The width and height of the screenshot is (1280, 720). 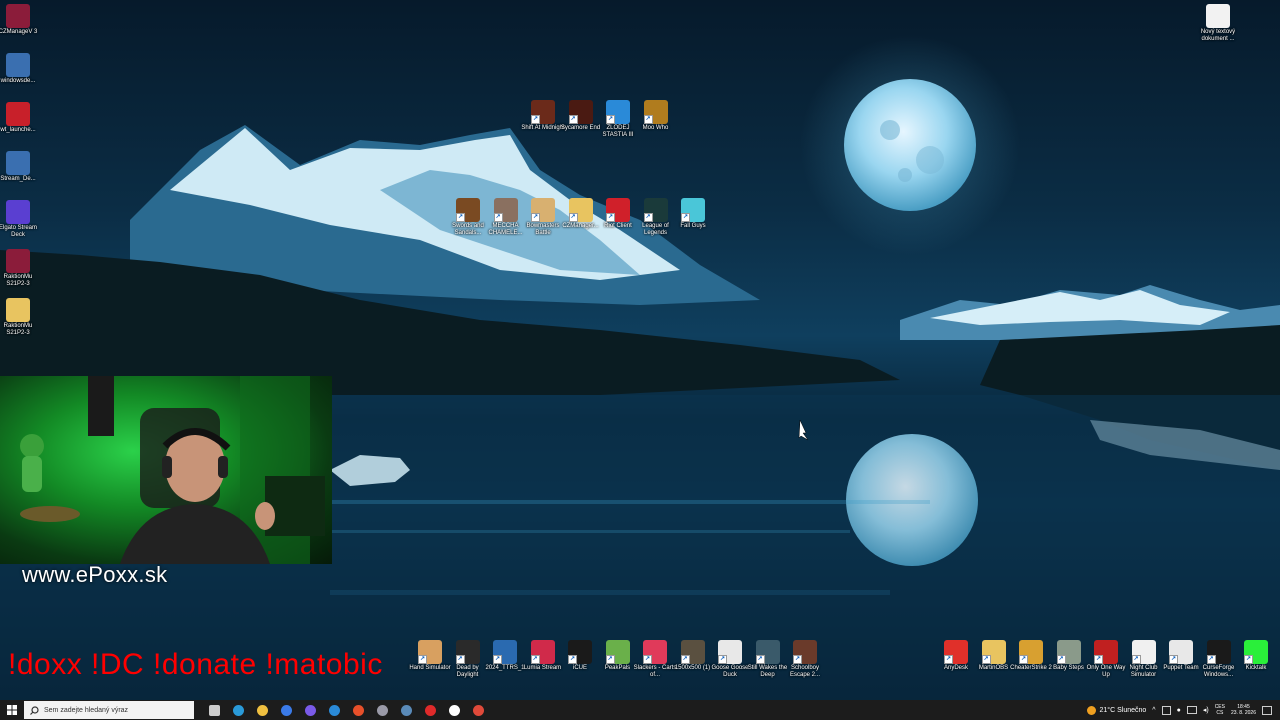 What do you see at coordinates (1206, 710) in the screenshot?
I see `volume-icon: ◂)` at bounding box center [1206, 710].